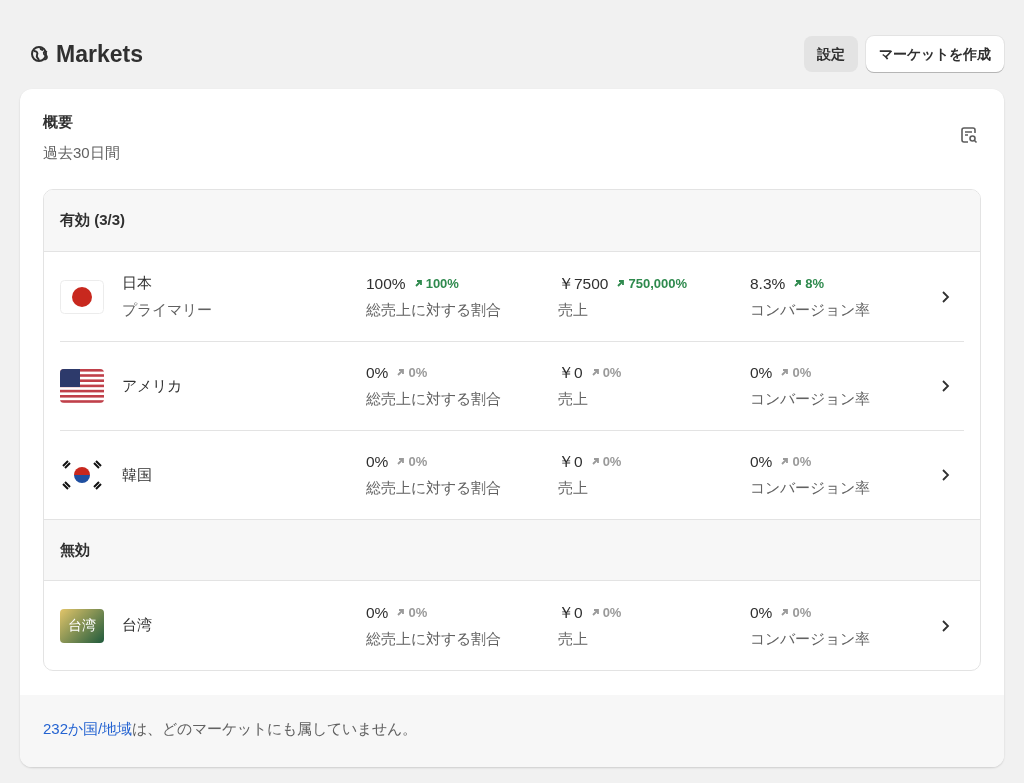 The image size is (1024, 783). What do you see at coordinates (512, 296) in the screenshot?
I see `market-row: 日本 プライマリー 100% 100% 総売上に対する割合 ￥7500 750,000% 売上 8.3% 8% コンバージョン率` at bounding box center [512, 296].